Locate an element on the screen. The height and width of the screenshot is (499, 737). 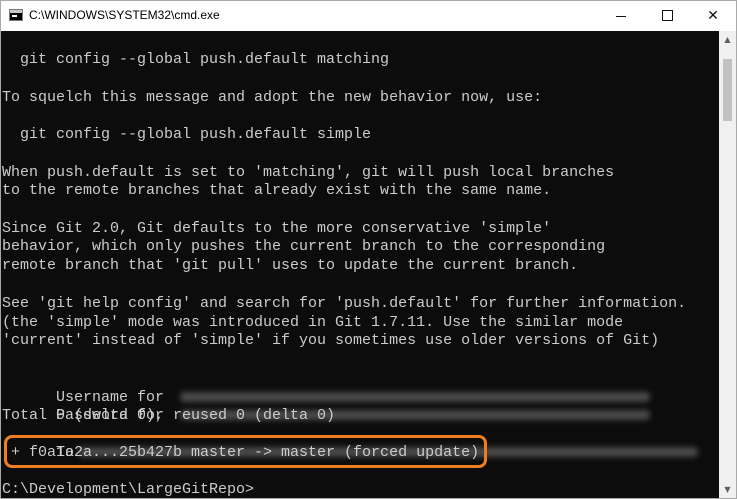
scrollbar-thumb is located at coordinates (727, 90).